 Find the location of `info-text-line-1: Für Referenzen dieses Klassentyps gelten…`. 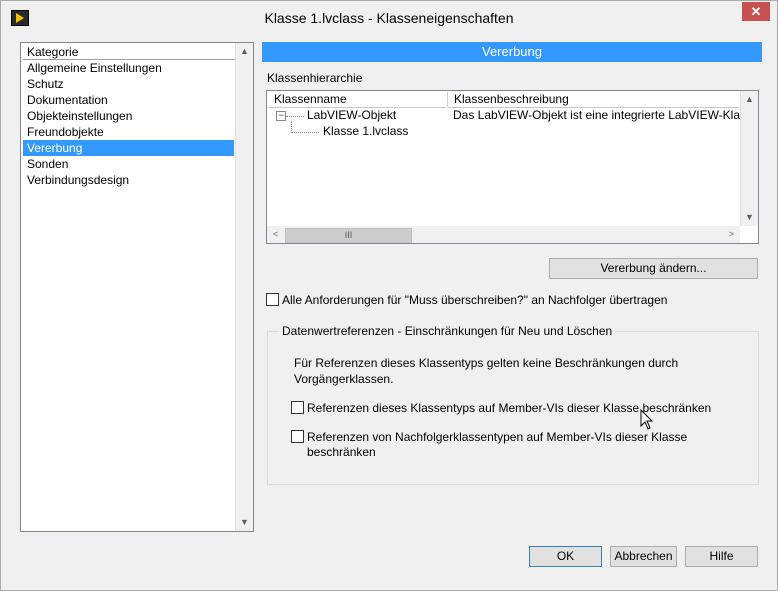

info-text-line-1: Für Referenzen dieses Klassentyps gelten… is located at coordinates (486, 363).